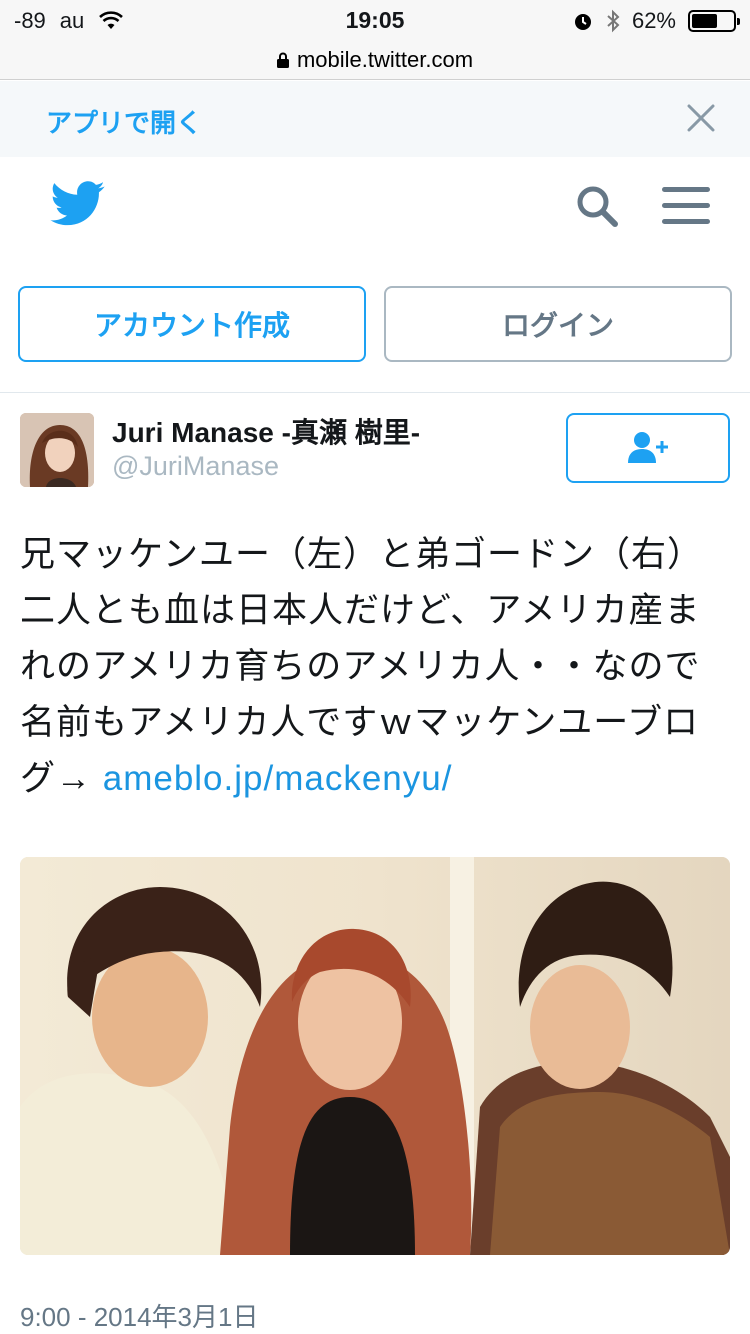 The height and width of the screenshot is (1334, 750). What do you see at coordinates (686, 206) in the screenshot?
I see `hamburger-menu-icon` at bounding box center [686, 206].